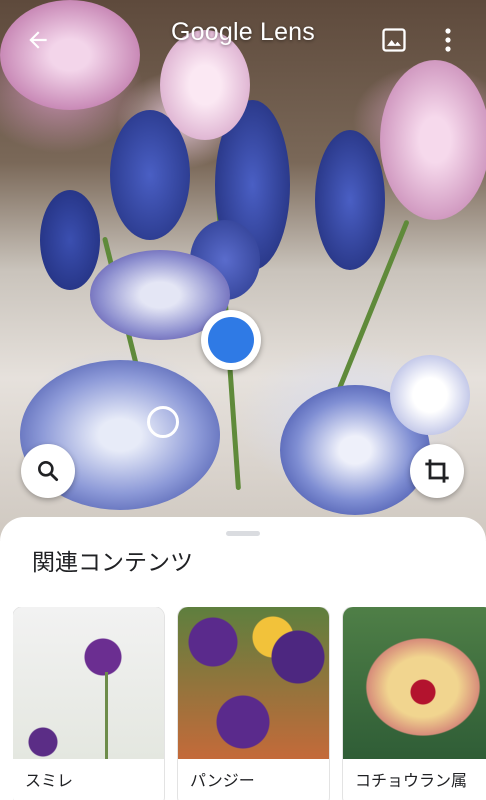  I want to click on object-target-ring, so click(163, 422).